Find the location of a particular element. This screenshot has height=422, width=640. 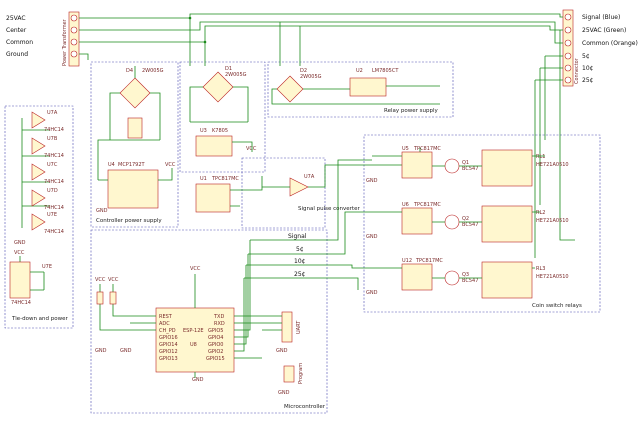

relay-channel-5: U5 TPC817MC Q1 BC547 RL1 HE721A0510 GND is located at coordinates (467, 166).